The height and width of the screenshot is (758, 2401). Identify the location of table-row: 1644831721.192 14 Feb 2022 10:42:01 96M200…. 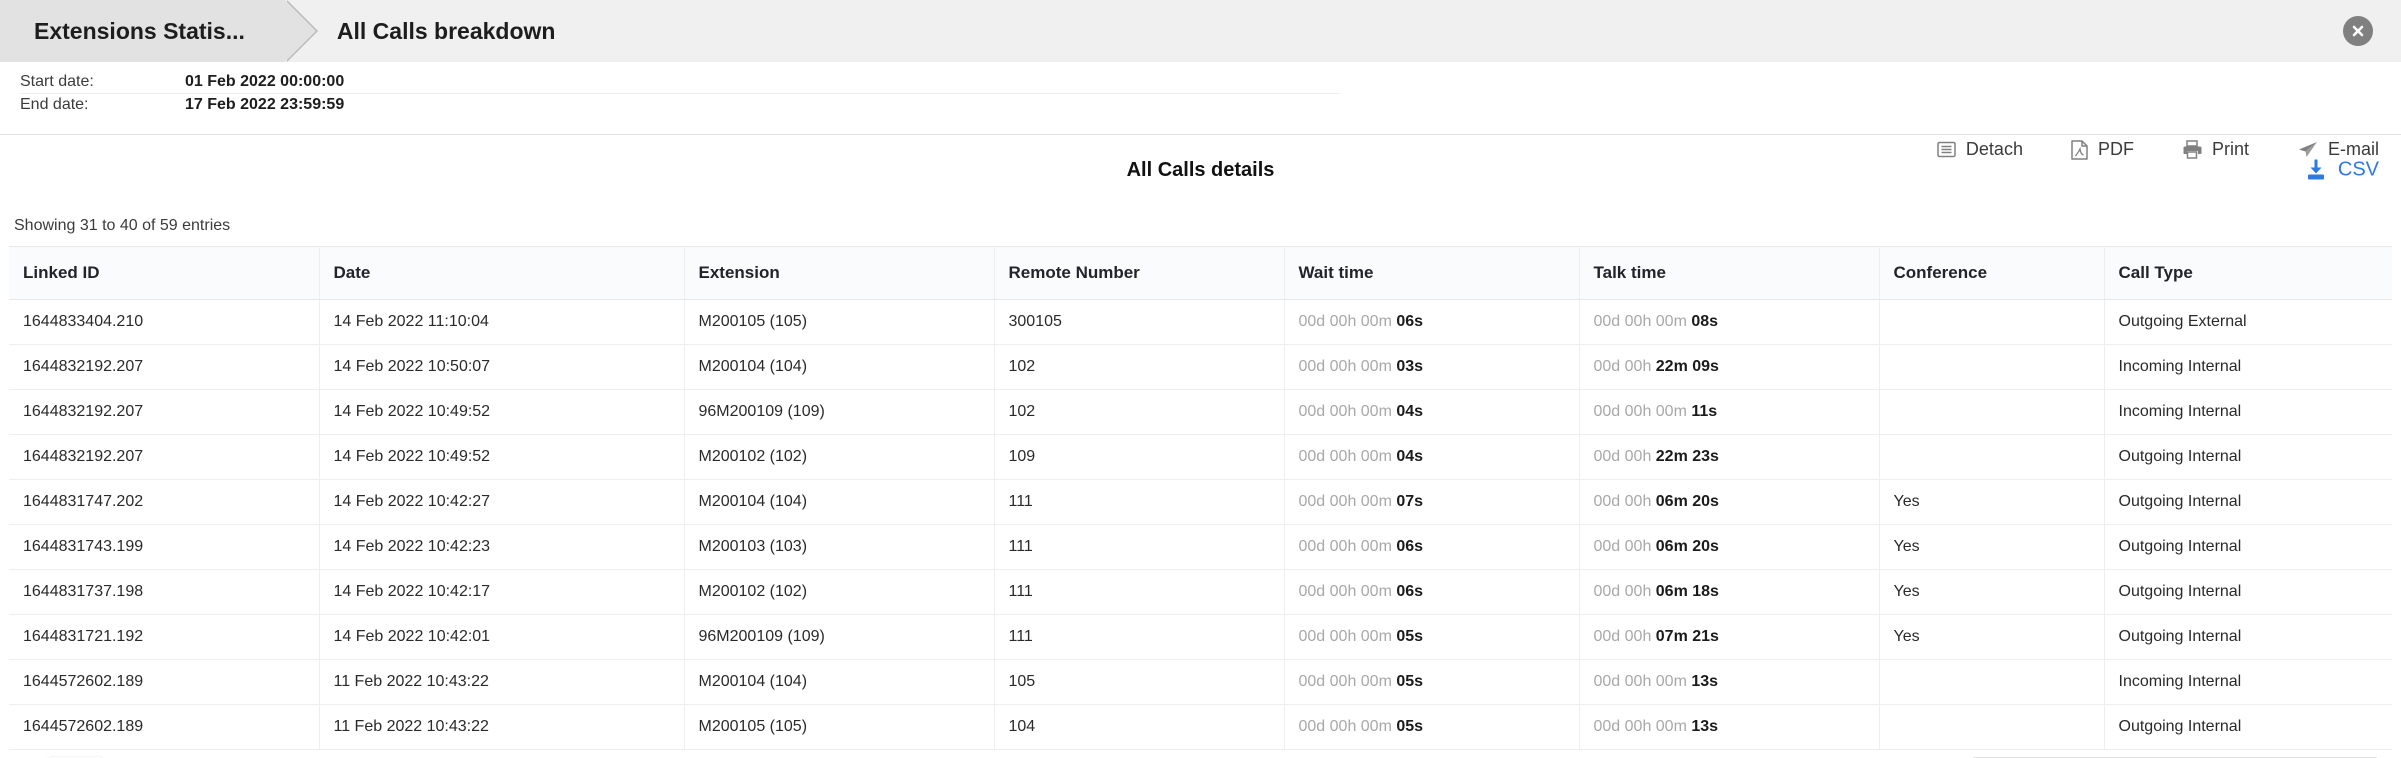
(1200, 637).